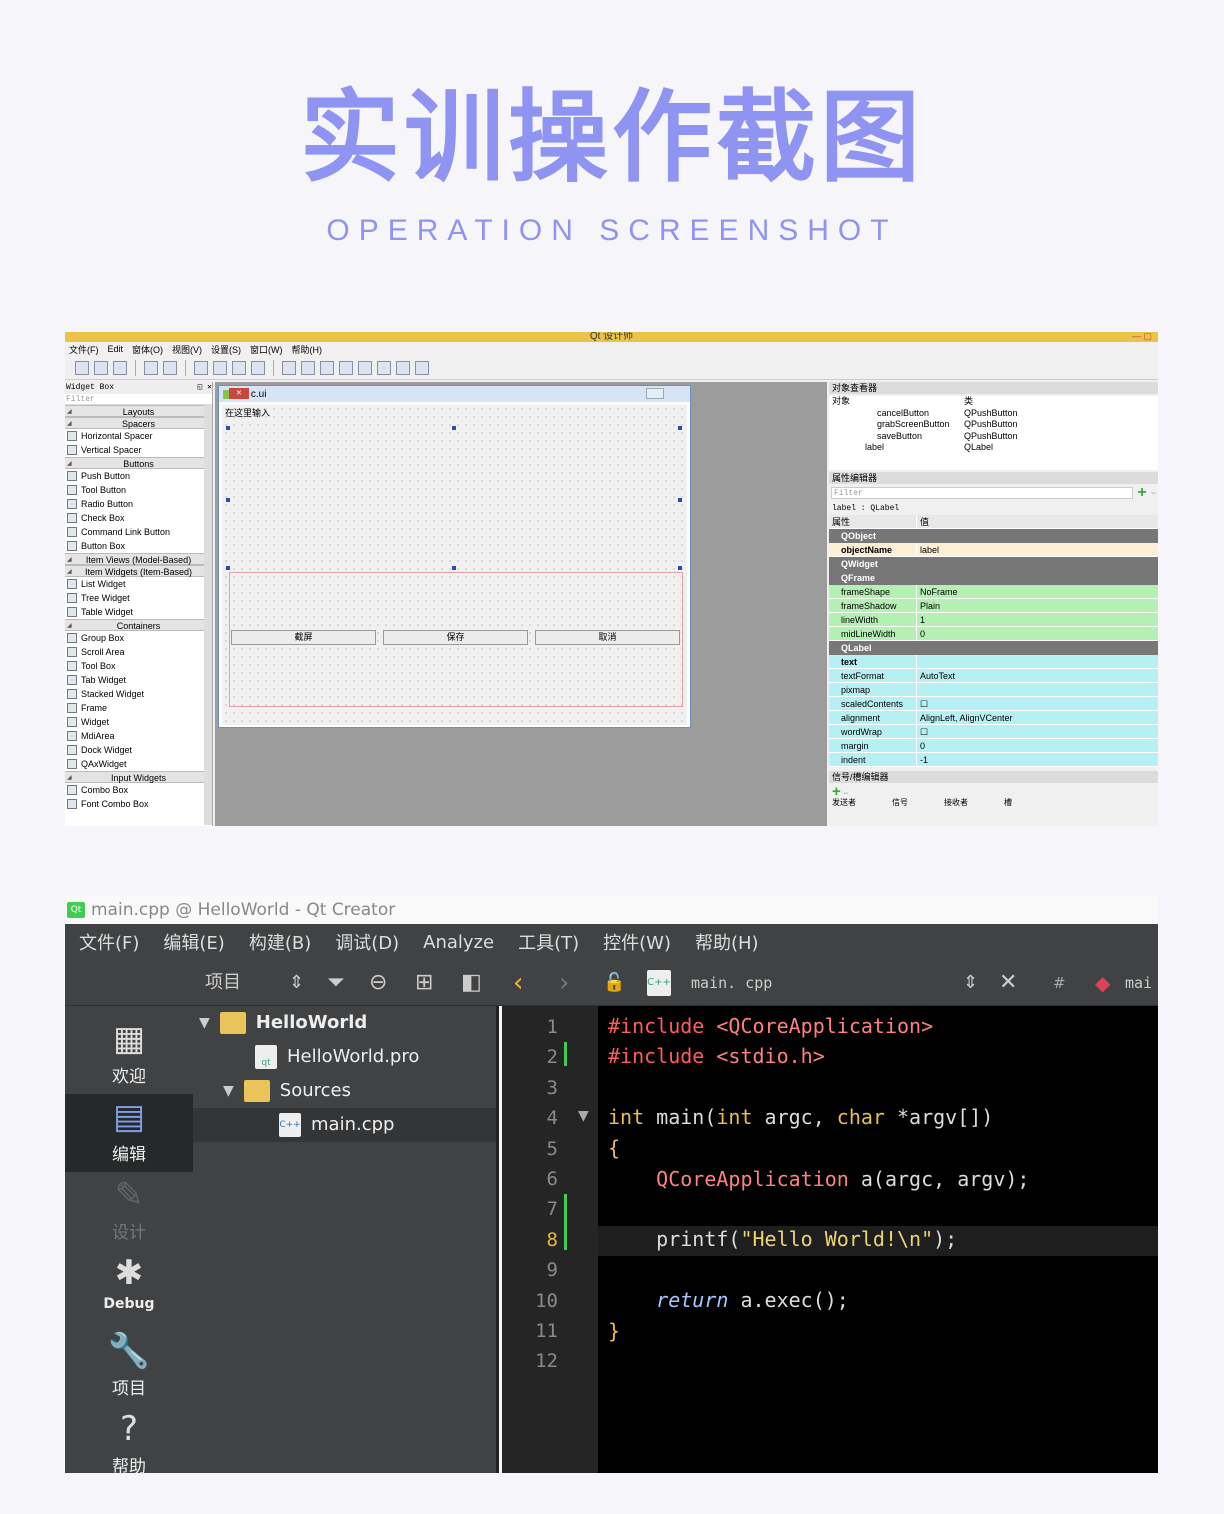  I want to click on widget-item: Widget, so click(138, 722).